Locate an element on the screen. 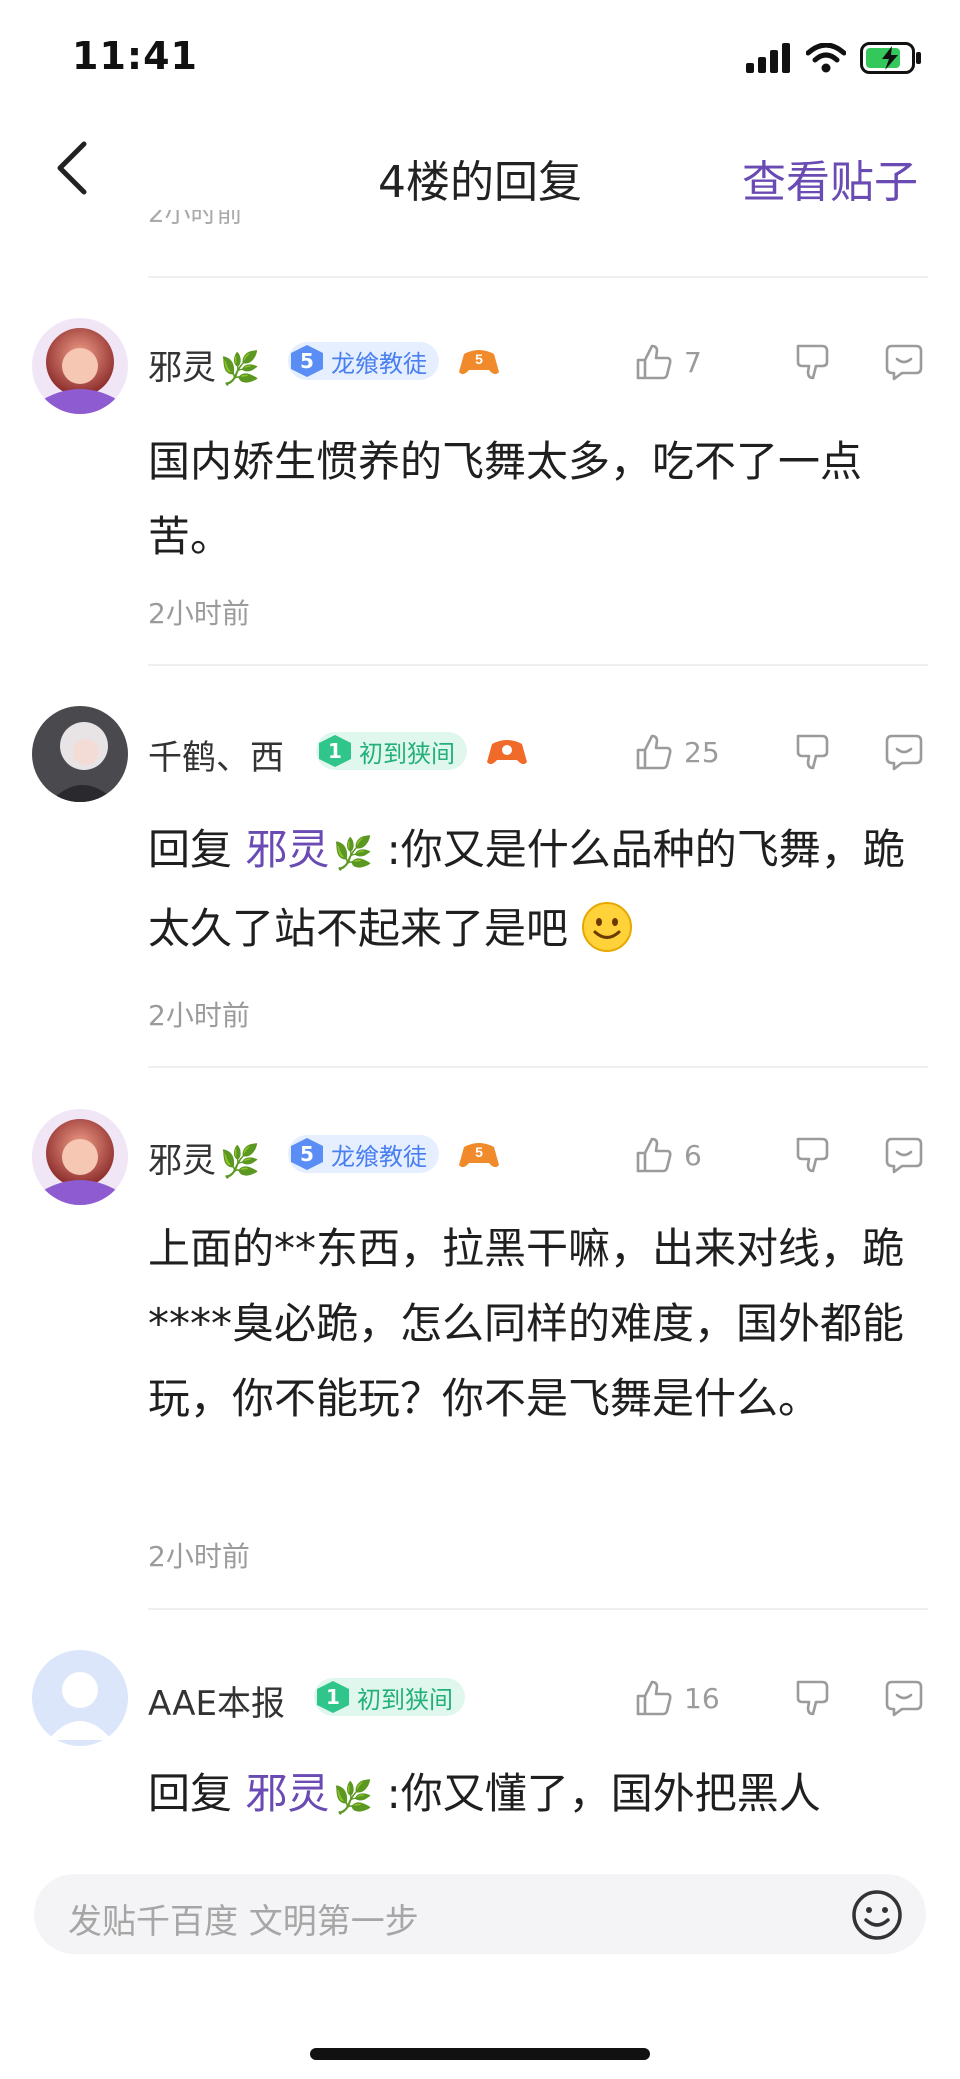 Image resolution: width=960 pixels, height=2079 pixels. home-indicator is located at coordinates (480, 2054).